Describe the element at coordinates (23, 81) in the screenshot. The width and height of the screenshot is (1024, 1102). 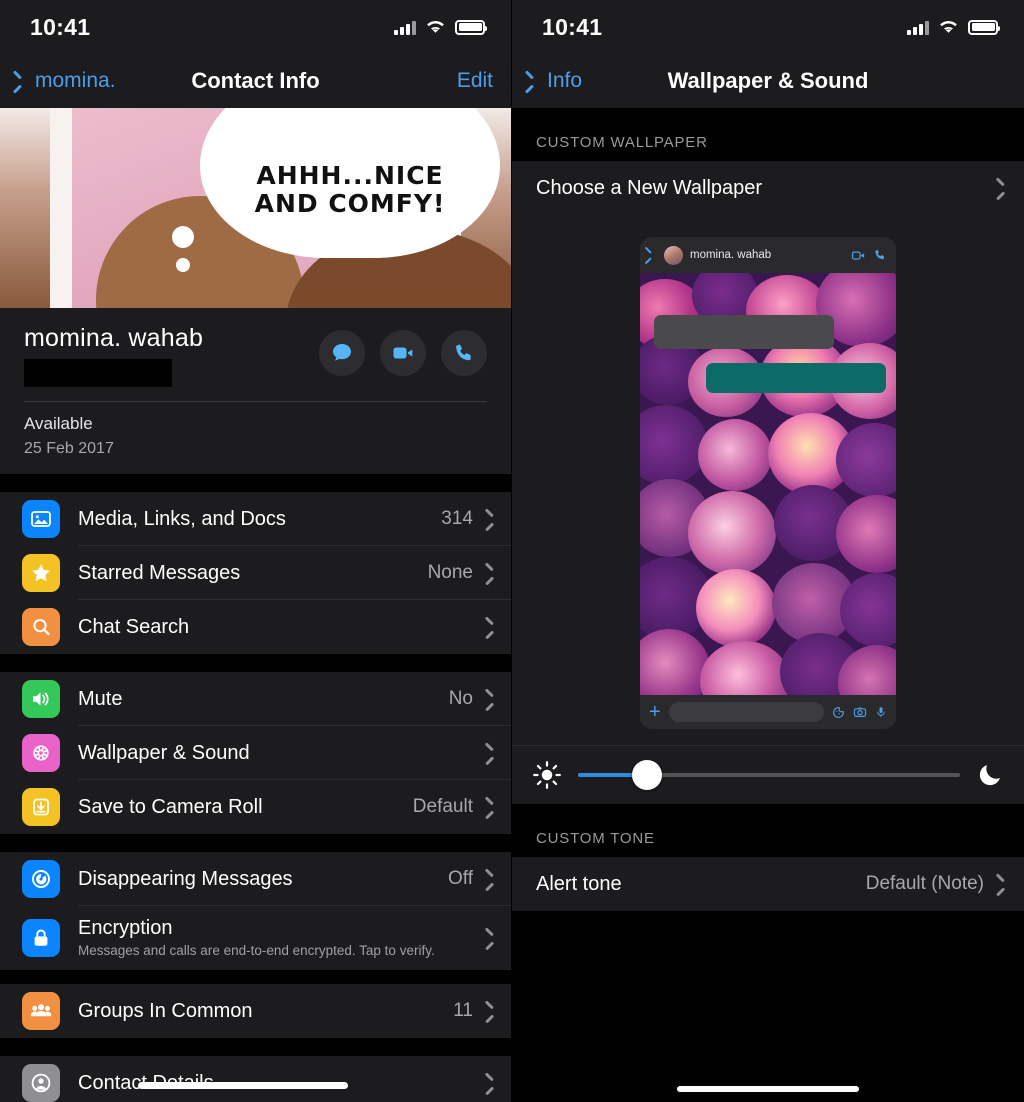
I see `chevron-left-icon` at that location.